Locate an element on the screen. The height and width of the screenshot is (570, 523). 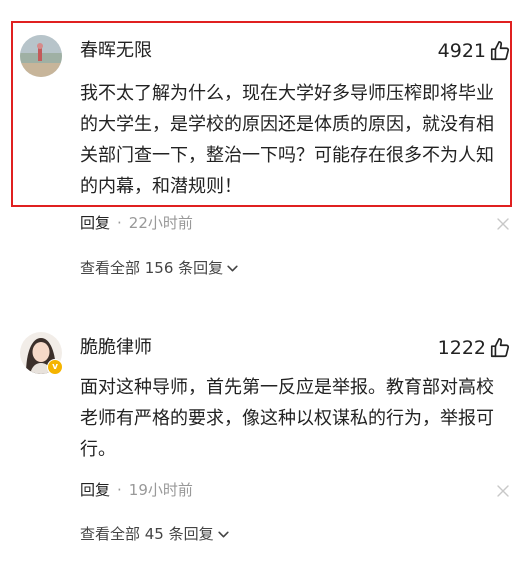
view-all-replies-button: 查看全部 156 条回复 is located at coordinates (159, 268).